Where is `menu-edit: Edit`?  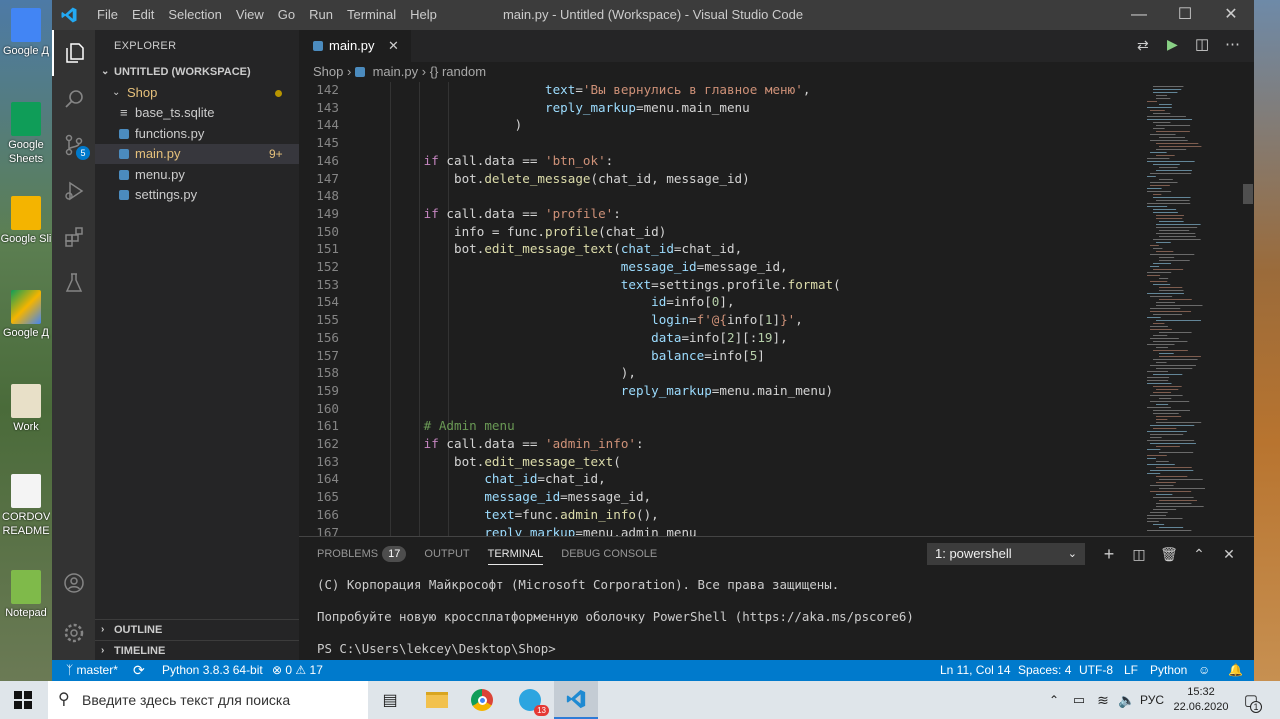 menu-edit: Edit is located at coordinates (143, 15).